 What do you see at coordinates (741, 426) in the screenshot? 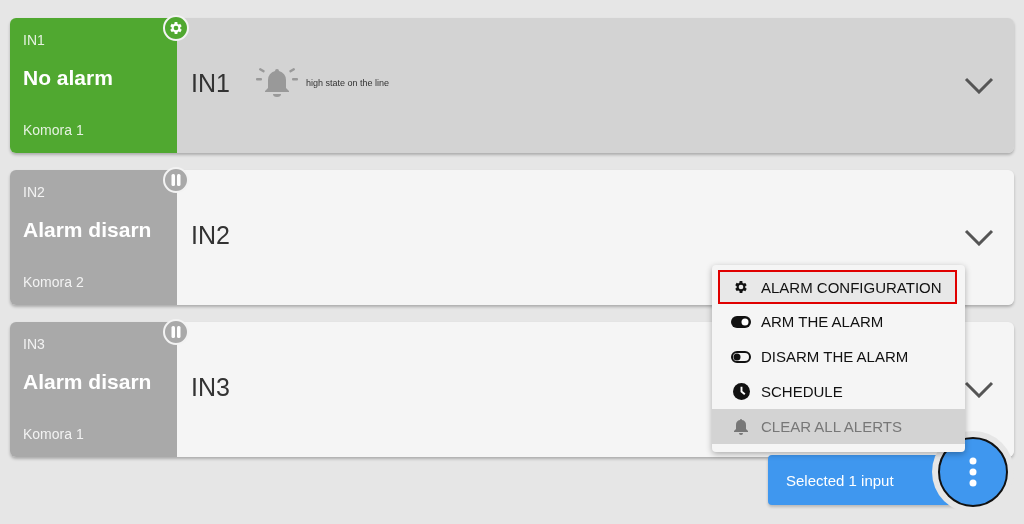
I see `bell-icon` at bounding box center [741, 426].